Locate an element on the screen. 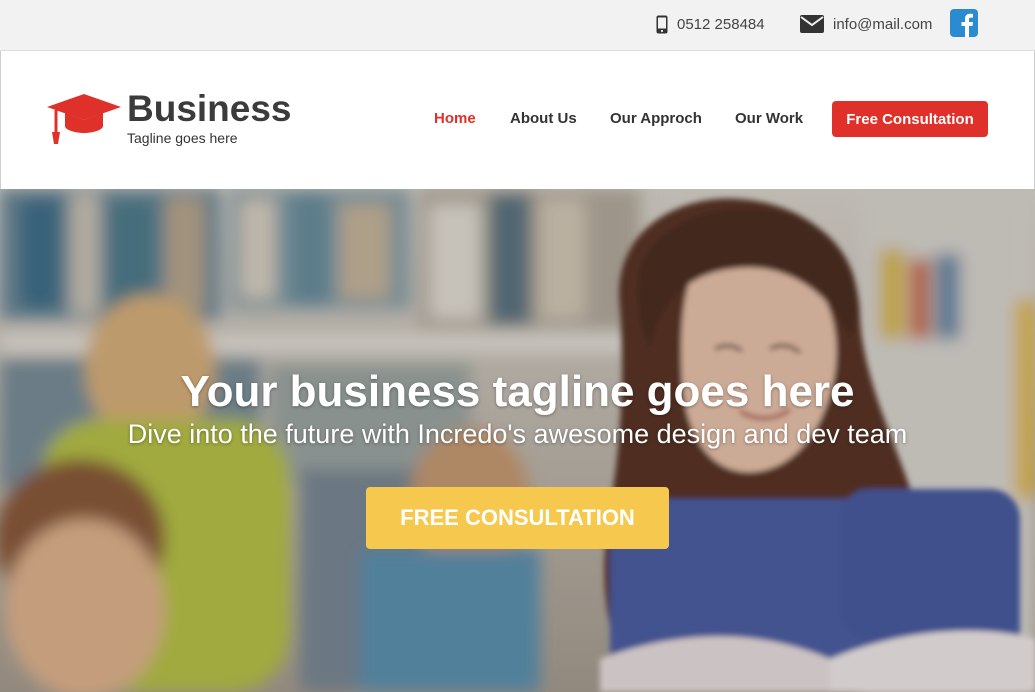  free-consultation-nav-button: Free Consultation is located at coordinates (910, 119).